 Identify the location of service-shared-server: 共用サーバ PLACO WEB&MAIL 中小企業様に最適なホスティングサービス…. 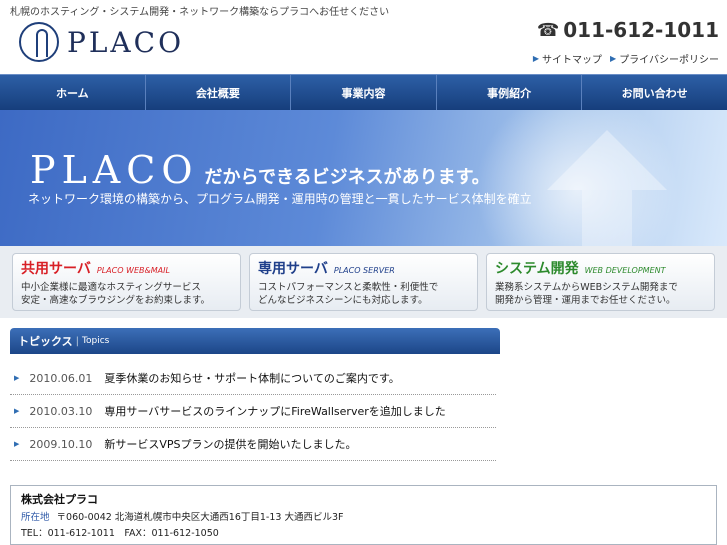
(126, 282).